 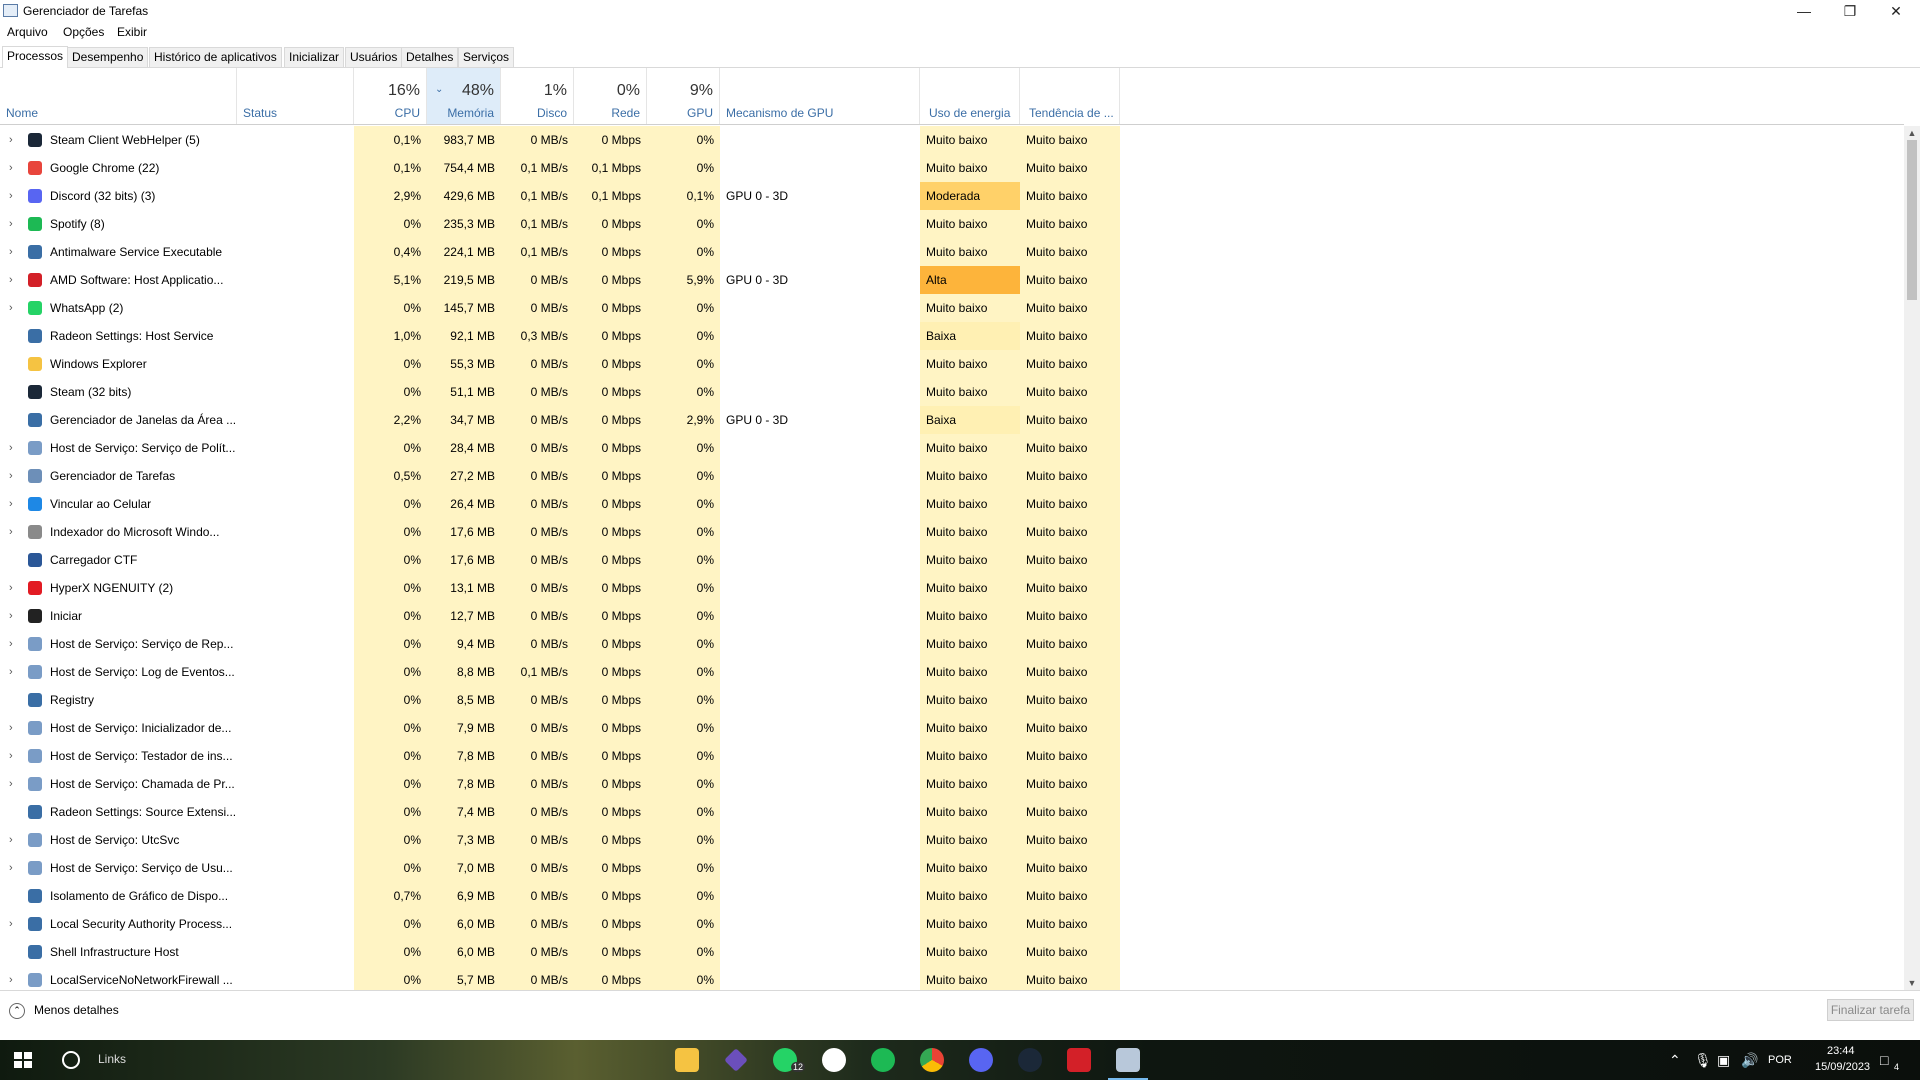 I want to click on tab-inicializar: Inicializar, so click(x=314, y=57).